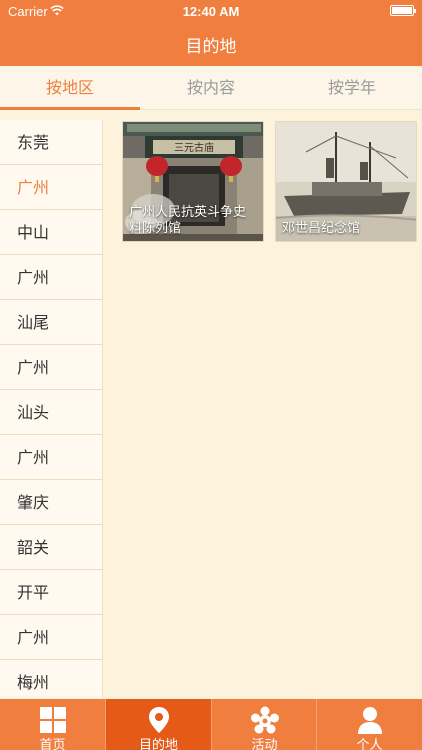  Describe the element at coordinates (211, 47) in the screenshot. I see `page-title: 目的地` at that location.